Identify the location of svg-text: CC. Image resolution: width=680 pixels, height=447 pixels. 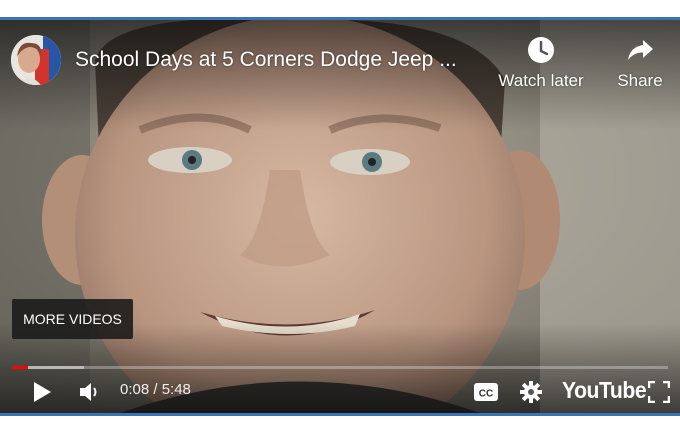
(486, 394).